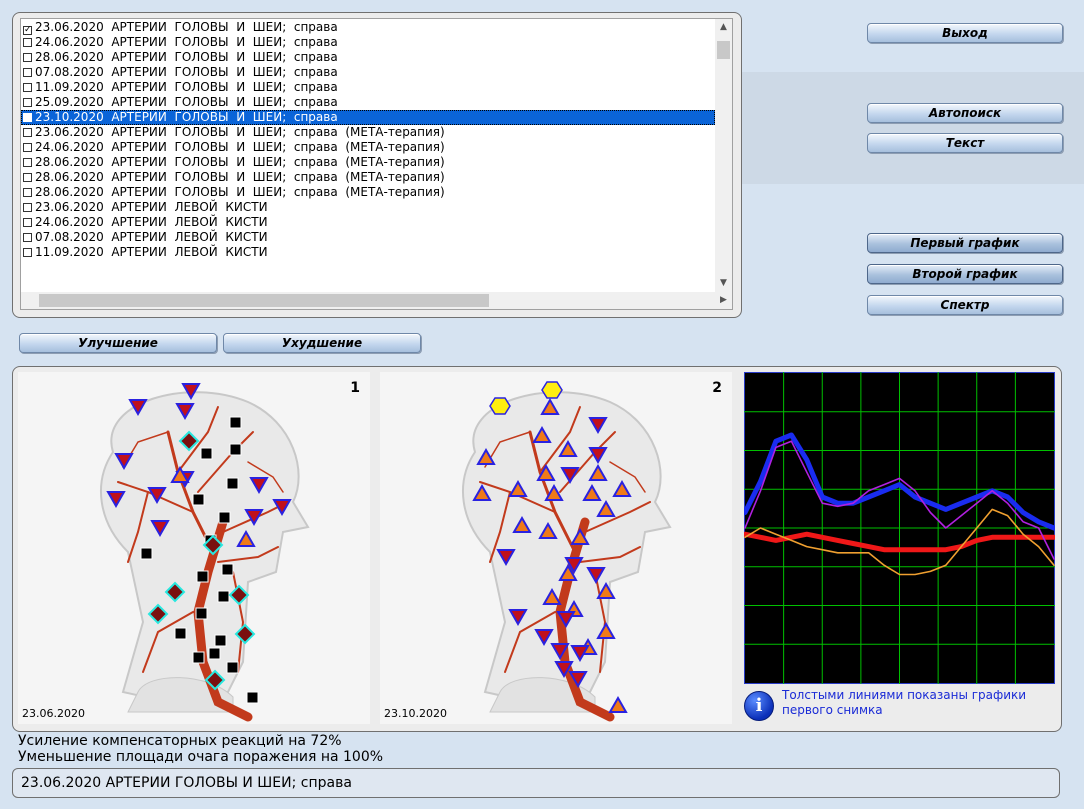 The height and width of the screenshot is (809, 1084). Describe the element at coordinates (27, 30) in the screenshot. I see `record-checkbox: ✓` at that location.